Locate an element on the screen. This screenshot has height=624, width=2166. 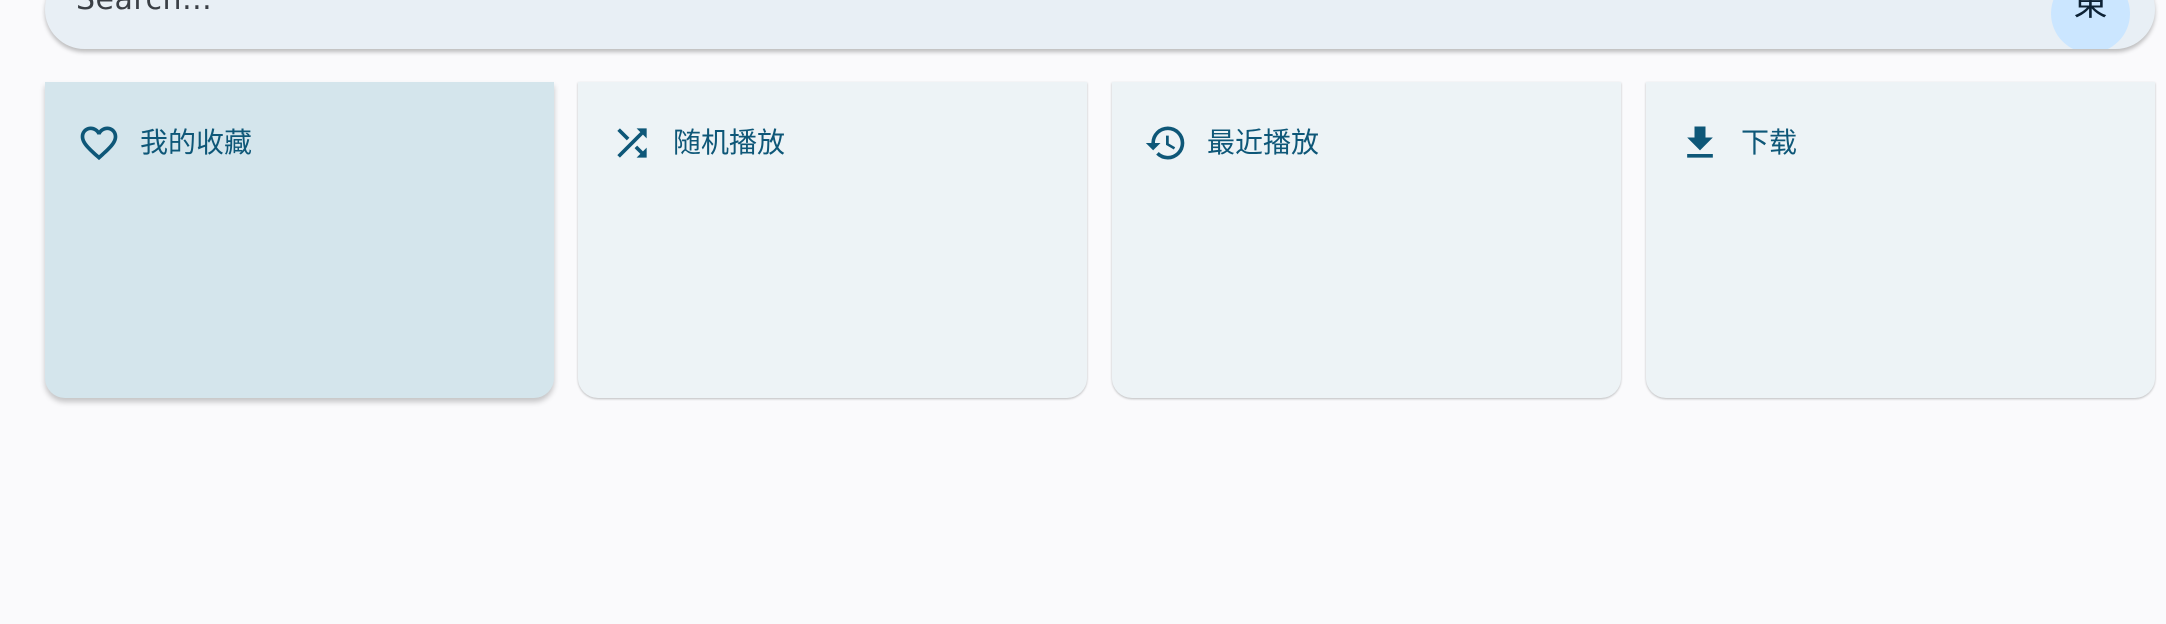
card-label: 随机播放 is located at coordinates (729, 142).